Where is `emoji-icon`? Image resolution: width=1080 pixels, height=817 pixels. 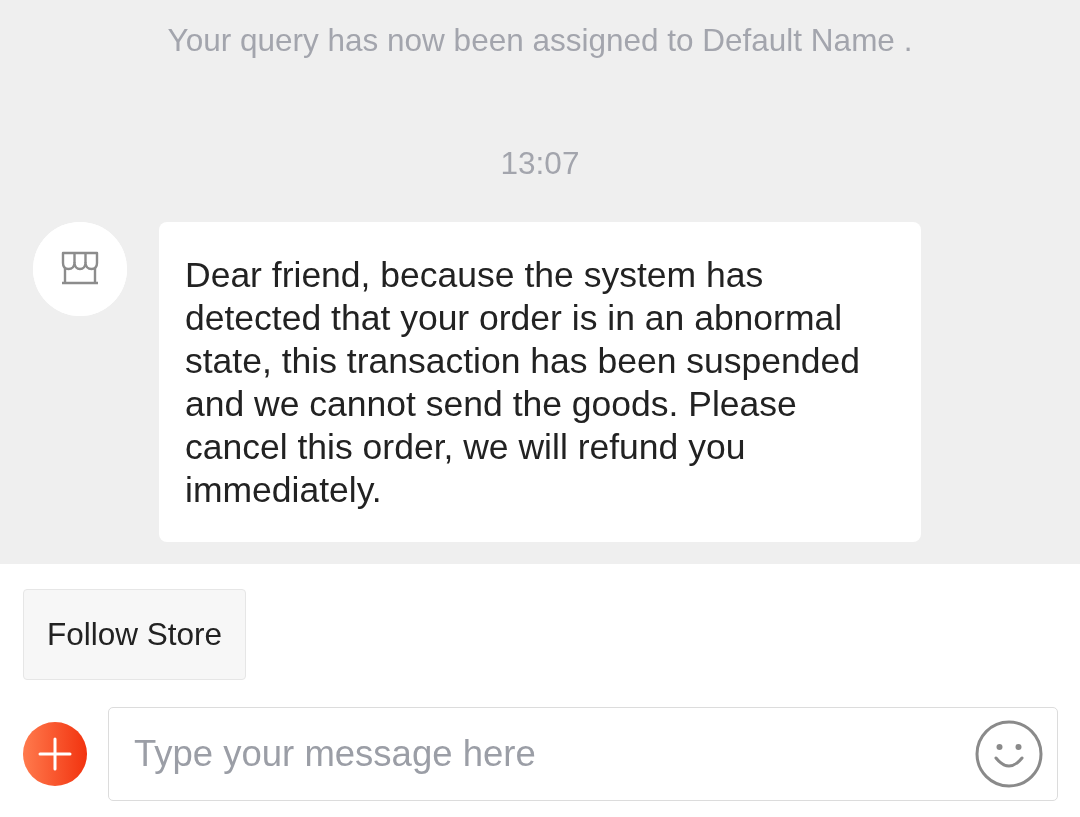
emoji-icon is located at coordinates (1009, 754).